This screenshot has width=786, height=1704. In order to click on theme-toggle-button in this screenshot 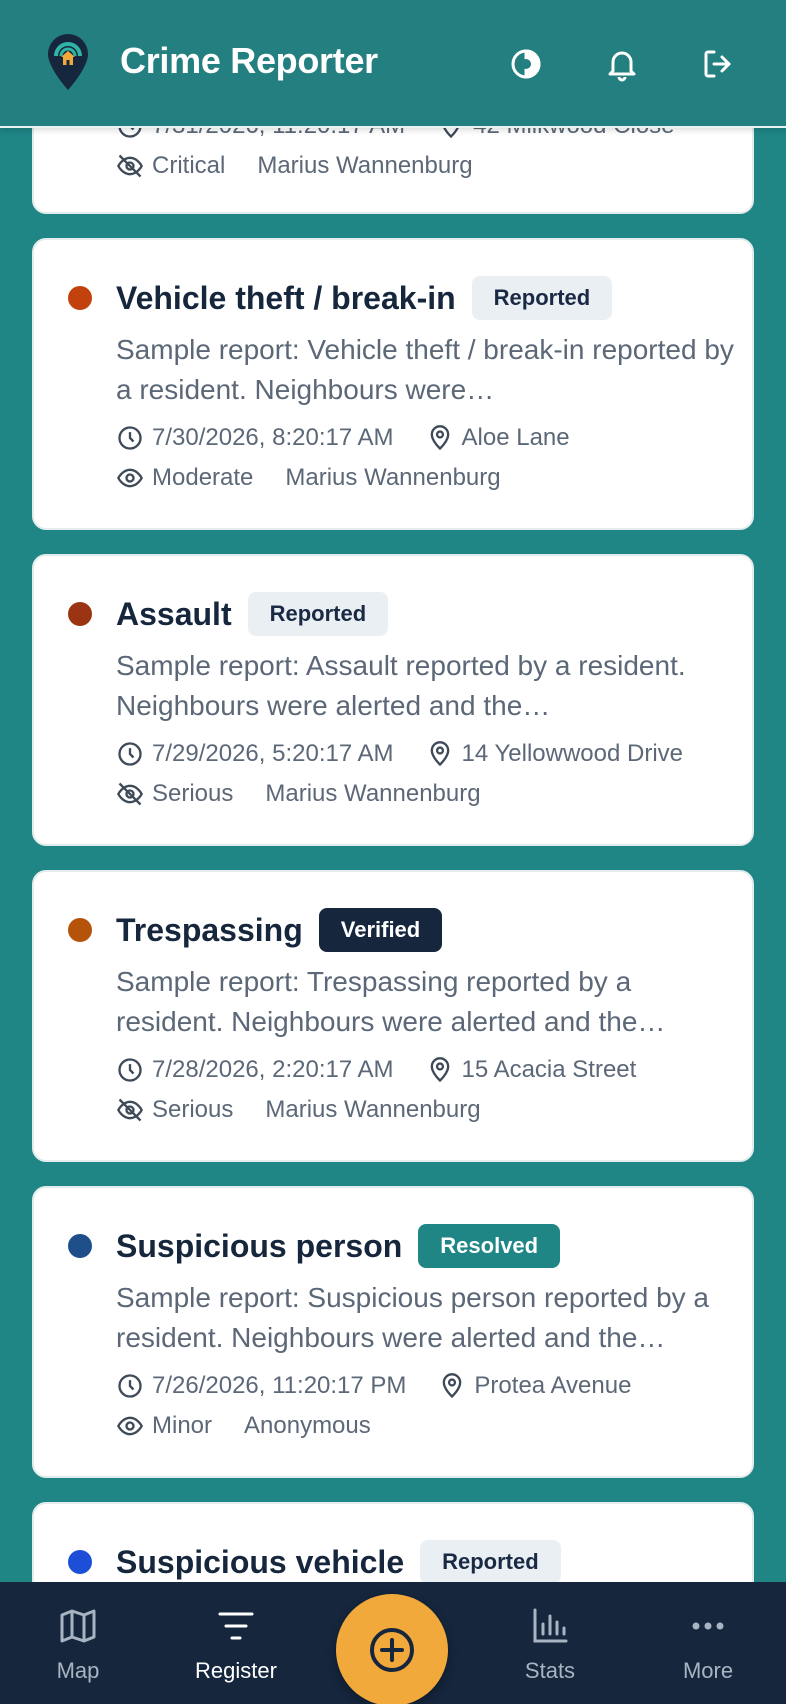, I will do `click(526, 64)`.